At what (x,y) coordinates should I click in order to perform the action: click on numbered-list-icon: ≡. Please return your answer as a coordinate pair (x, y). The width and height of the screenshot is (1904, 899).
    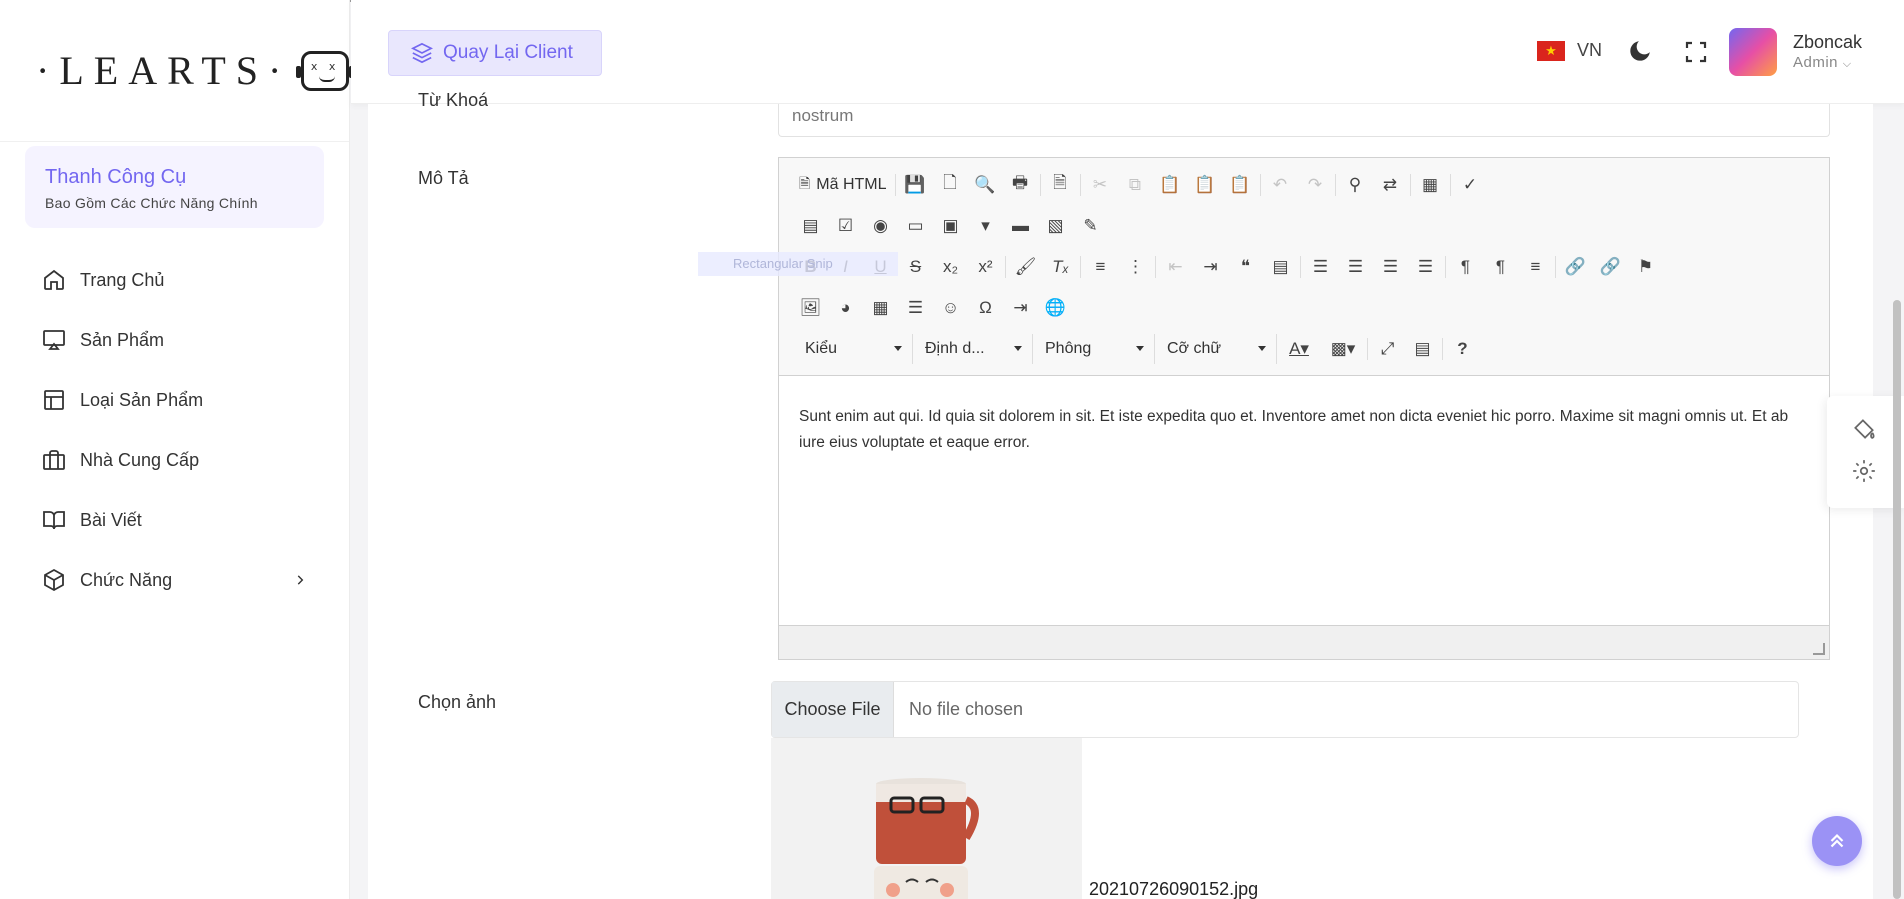
    Looking at the image, I should click on (1100, 267).